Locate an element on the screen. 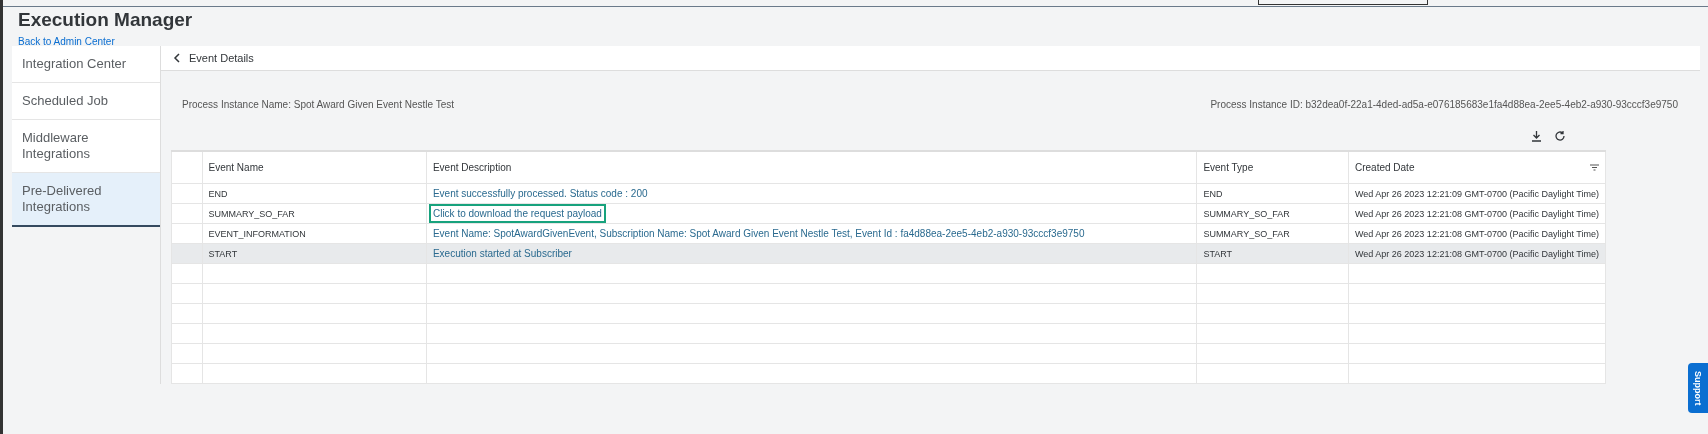 This screenshot has height=434, width=1708. table-row is located at coordinates (888, 233).